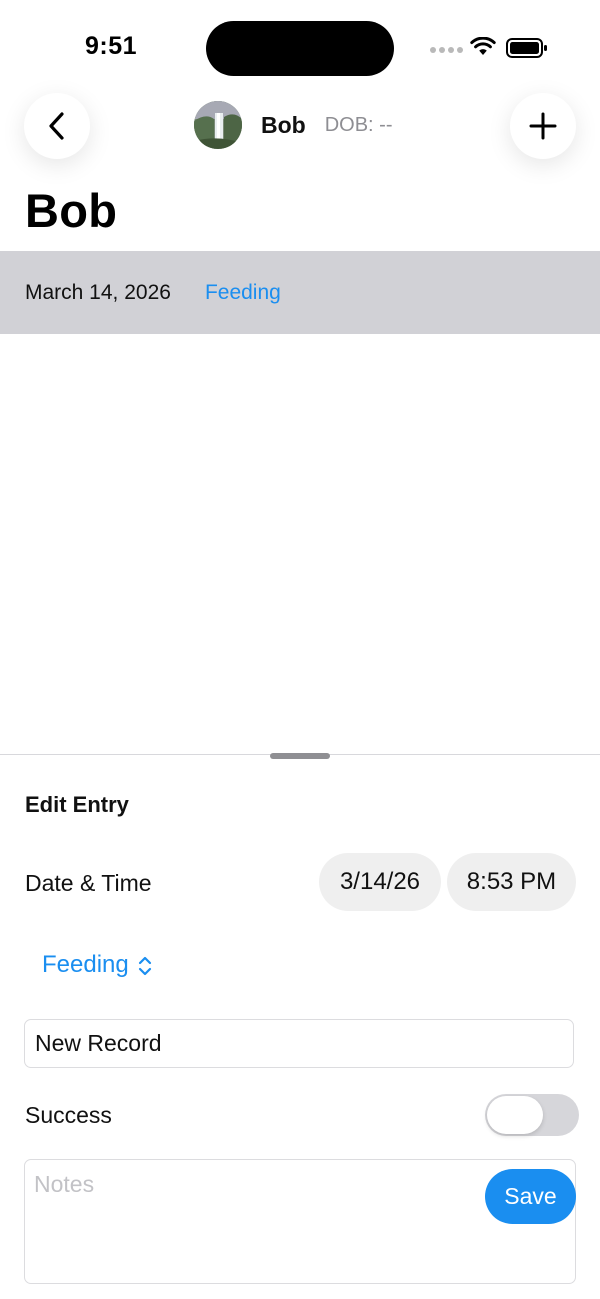 The image size is (600, 1299). I want to click on profile-header: Bob DOB: --, so click(293, 125).